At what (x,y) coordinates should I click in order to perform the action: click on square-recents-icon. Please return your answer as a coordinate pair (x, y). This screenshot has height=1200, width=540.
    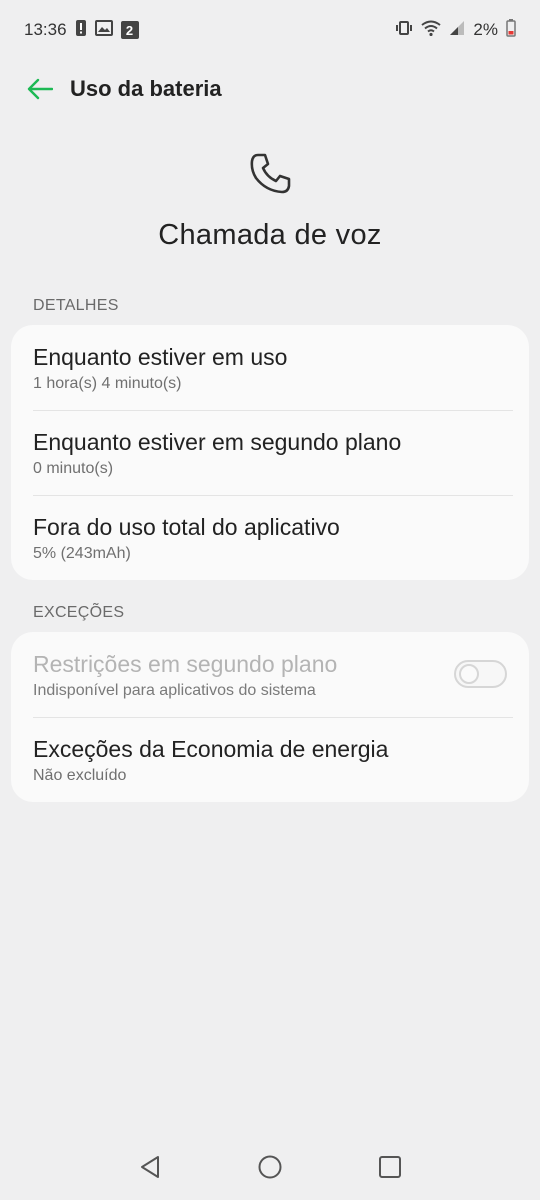
    Looking at the image, I should click on (390, 1167).